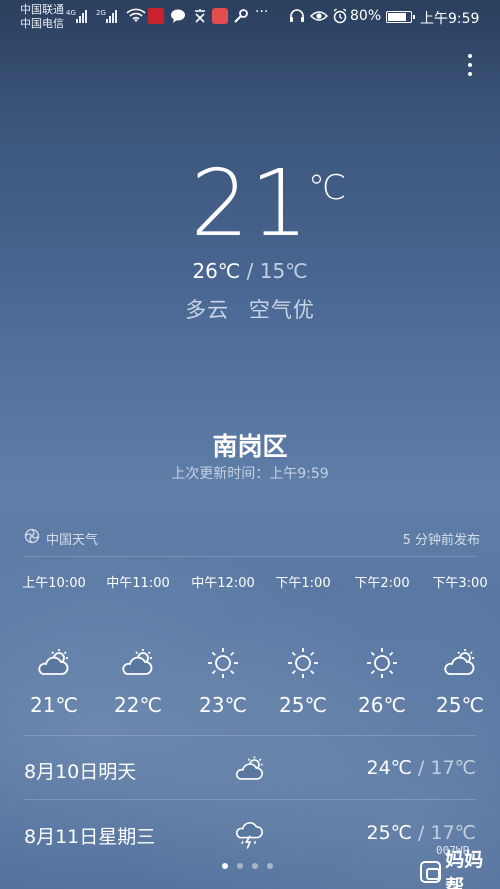 This screenshot has height=889, width=500. I want to click on temperature-unit: ℃, so click(327, 188).